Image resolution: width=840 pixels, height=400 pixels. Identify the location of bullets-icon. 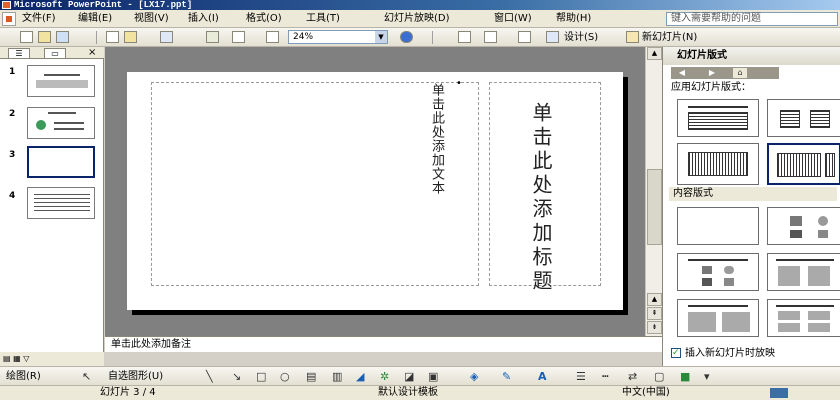
(490, 37).